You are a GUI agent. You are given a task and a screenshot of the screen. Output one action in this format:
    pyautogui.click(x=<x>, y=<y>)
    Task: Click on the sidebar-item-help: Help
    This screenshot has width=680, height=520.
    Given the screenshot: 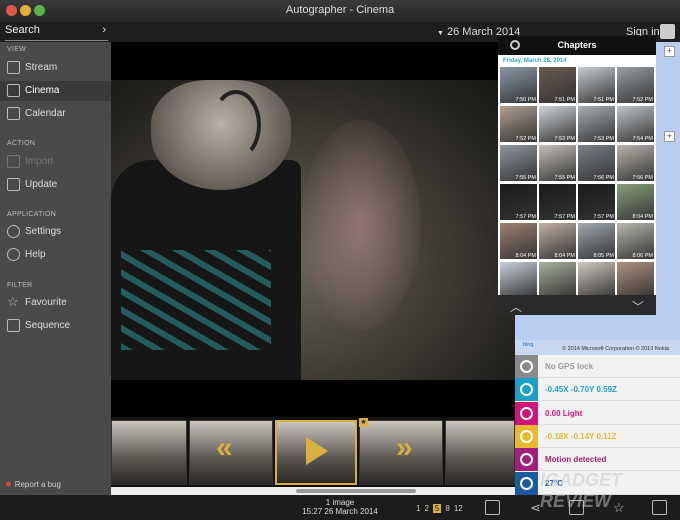 What is the action you would take?
    pyautogui.click(x=55, y=255)
    